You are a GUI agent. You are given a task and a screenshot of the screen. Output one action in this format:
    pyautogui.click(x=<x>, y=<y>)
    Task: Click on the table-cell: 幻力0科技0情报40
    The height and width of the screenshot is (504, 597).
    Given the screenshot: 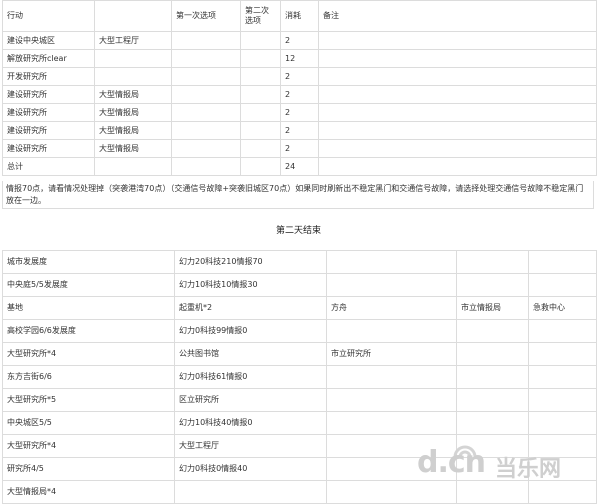 What is the action you would take?
    pyautogui.click(x=250, y=469)
    